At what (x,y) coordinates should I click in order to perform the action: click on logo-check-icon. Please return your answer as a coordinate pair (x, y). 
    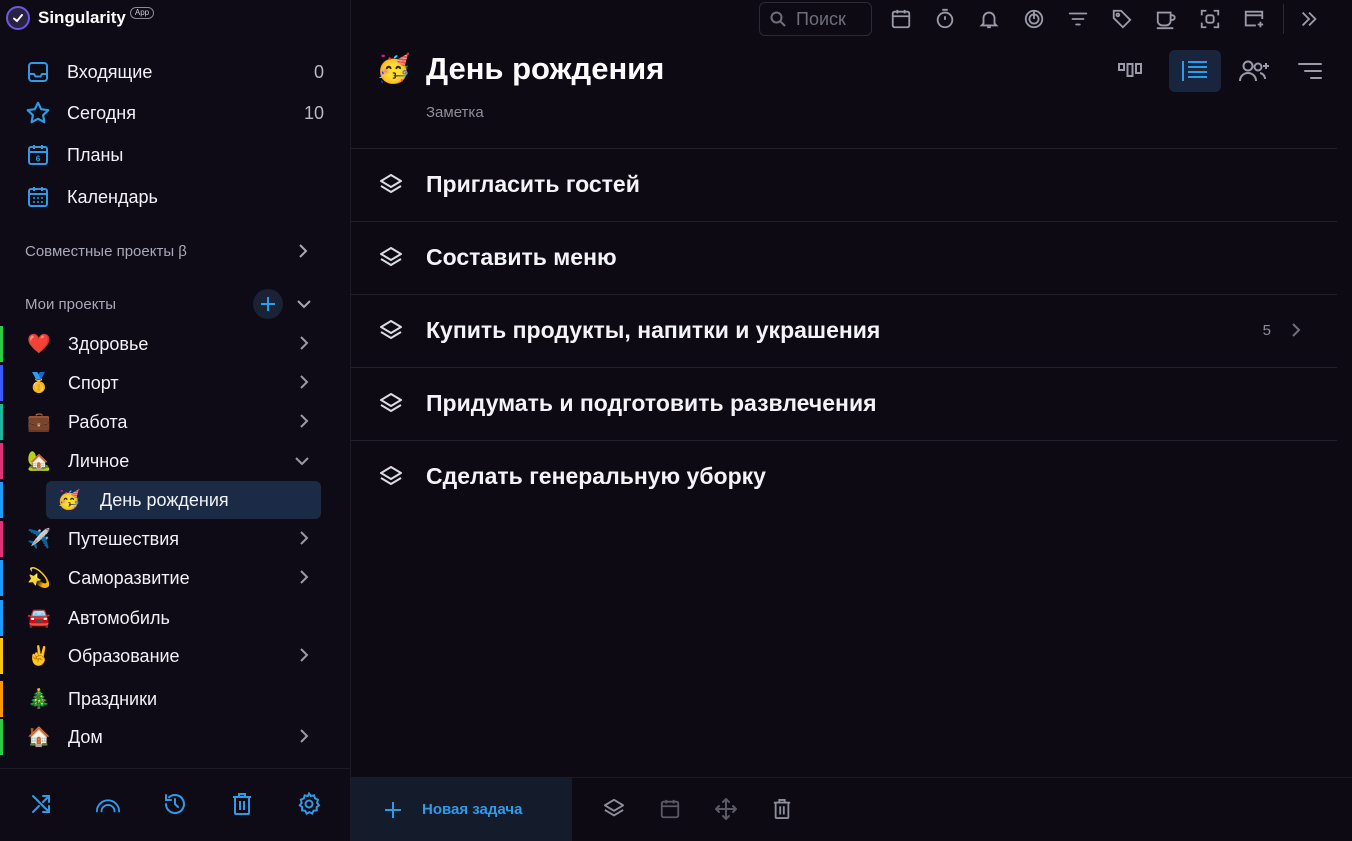
    Looking at the image, I should click on (18, 18).